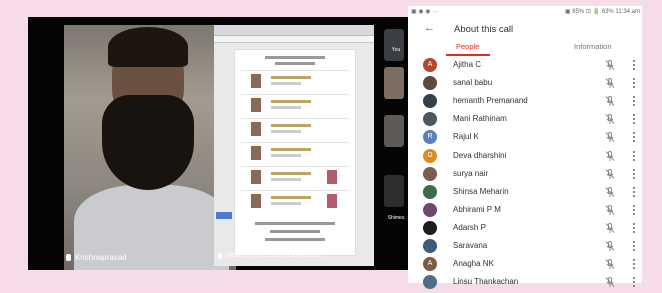 The image size is (662, 293). I want to click on participant-row: Mani Rathinam, so click(525, 119).